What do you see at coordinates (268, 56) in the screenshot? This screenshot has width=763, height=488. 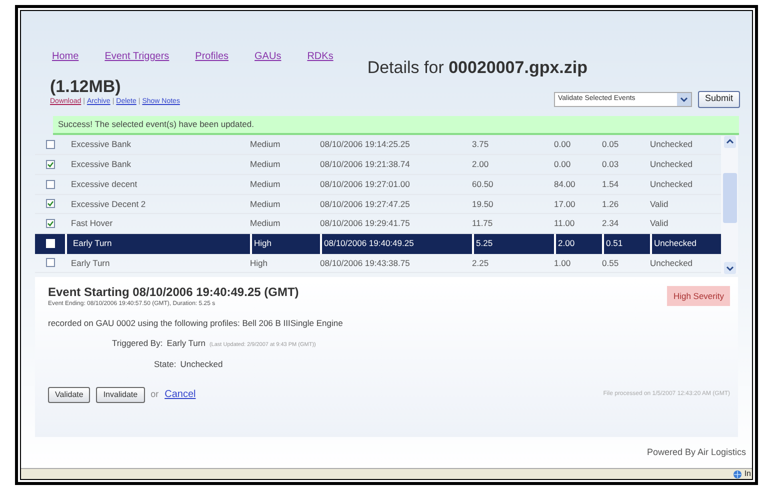 I see `nav-link: GAUs` at bounding box center [268, 56].